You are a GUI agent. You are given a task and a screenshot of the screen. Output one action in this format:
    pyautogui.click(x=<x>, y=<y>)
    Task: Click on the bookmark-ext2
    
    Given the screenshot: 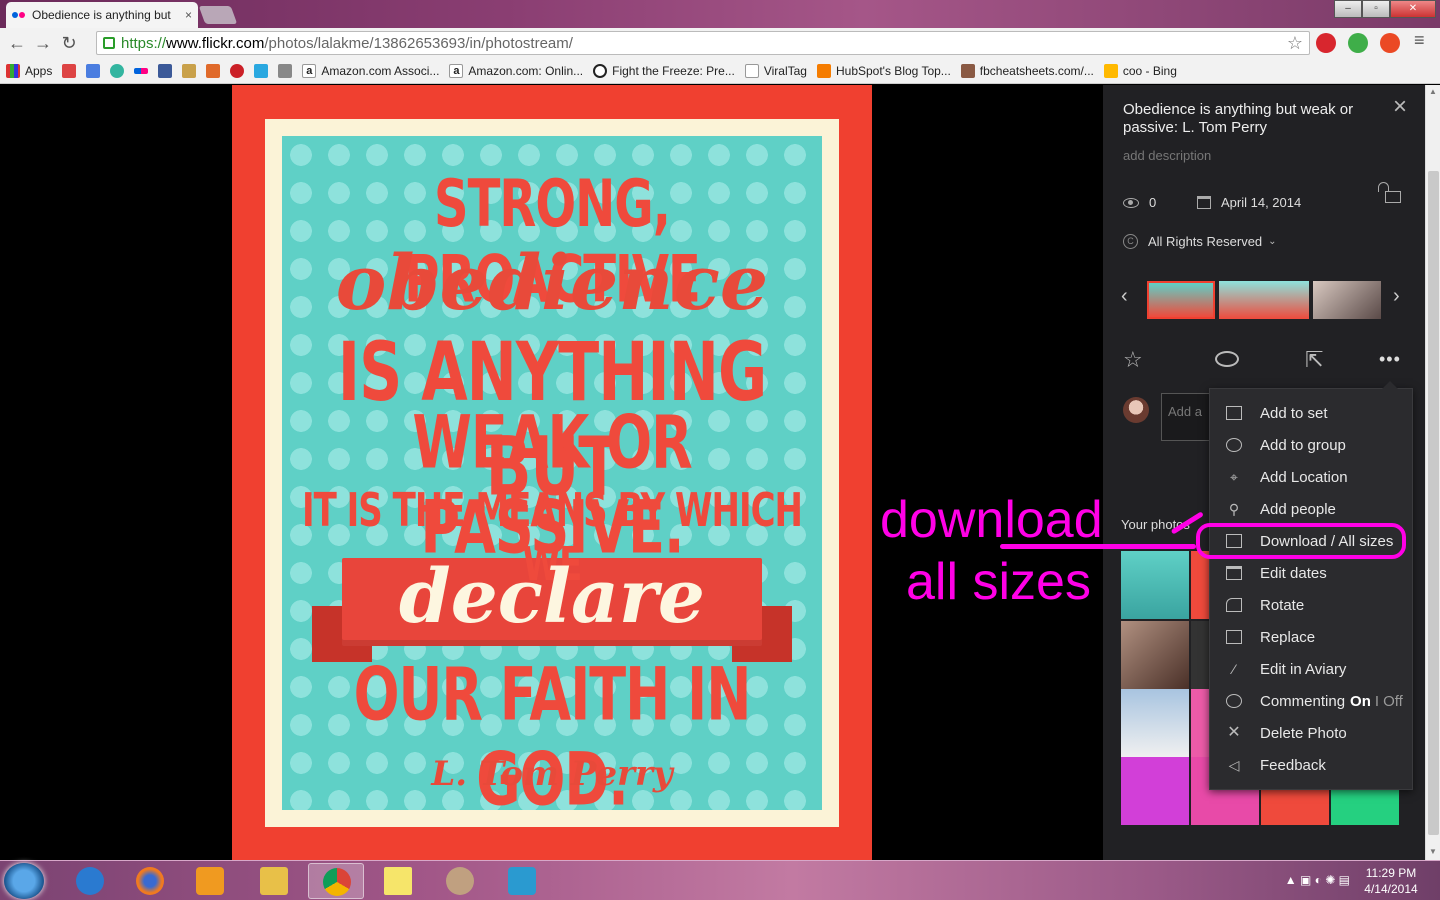 What is the action you would take?
    pyautogui.click(x=213, y=70)
    